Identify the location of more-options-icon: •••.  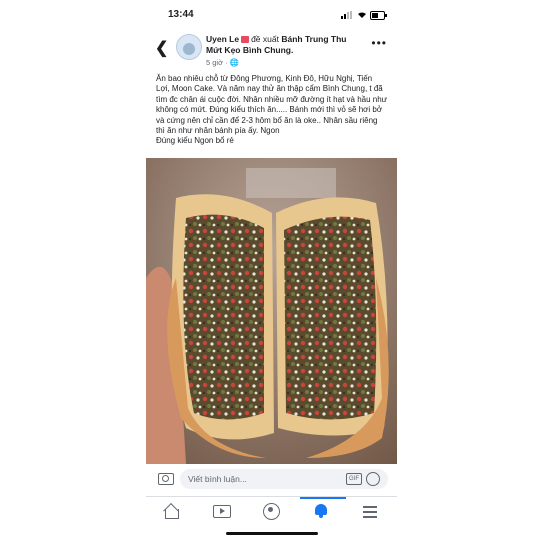
(379, 43).